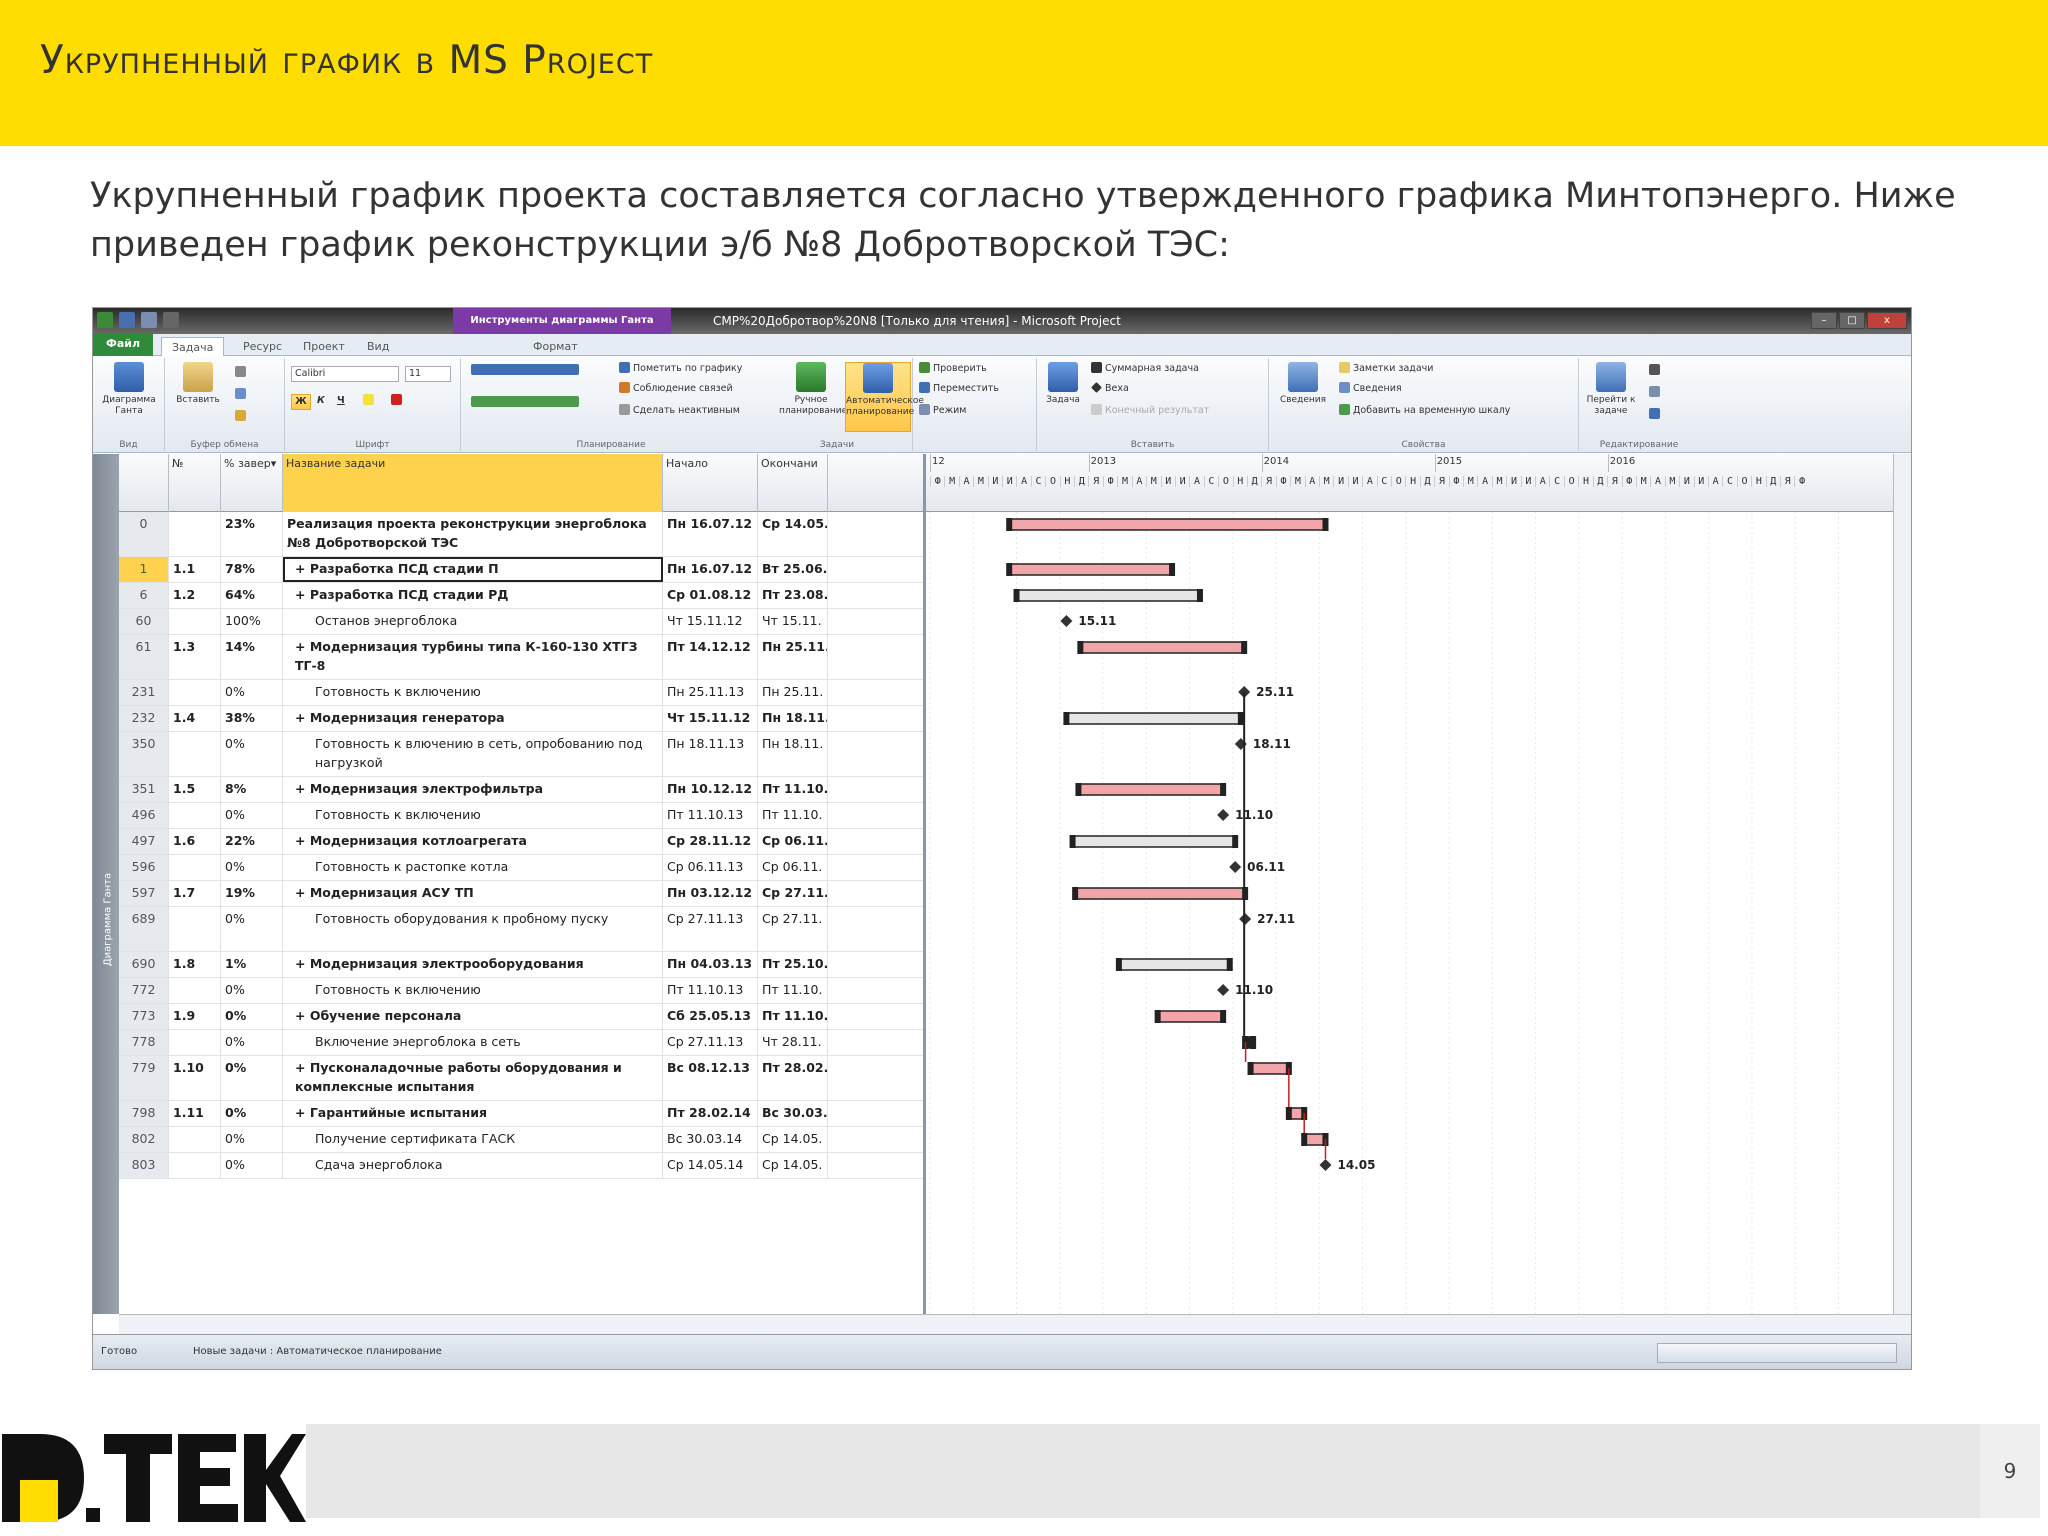 The width and height of the screenshot is (2048, 1536). I want to click on tab-format: Формат, so click(555, 346).